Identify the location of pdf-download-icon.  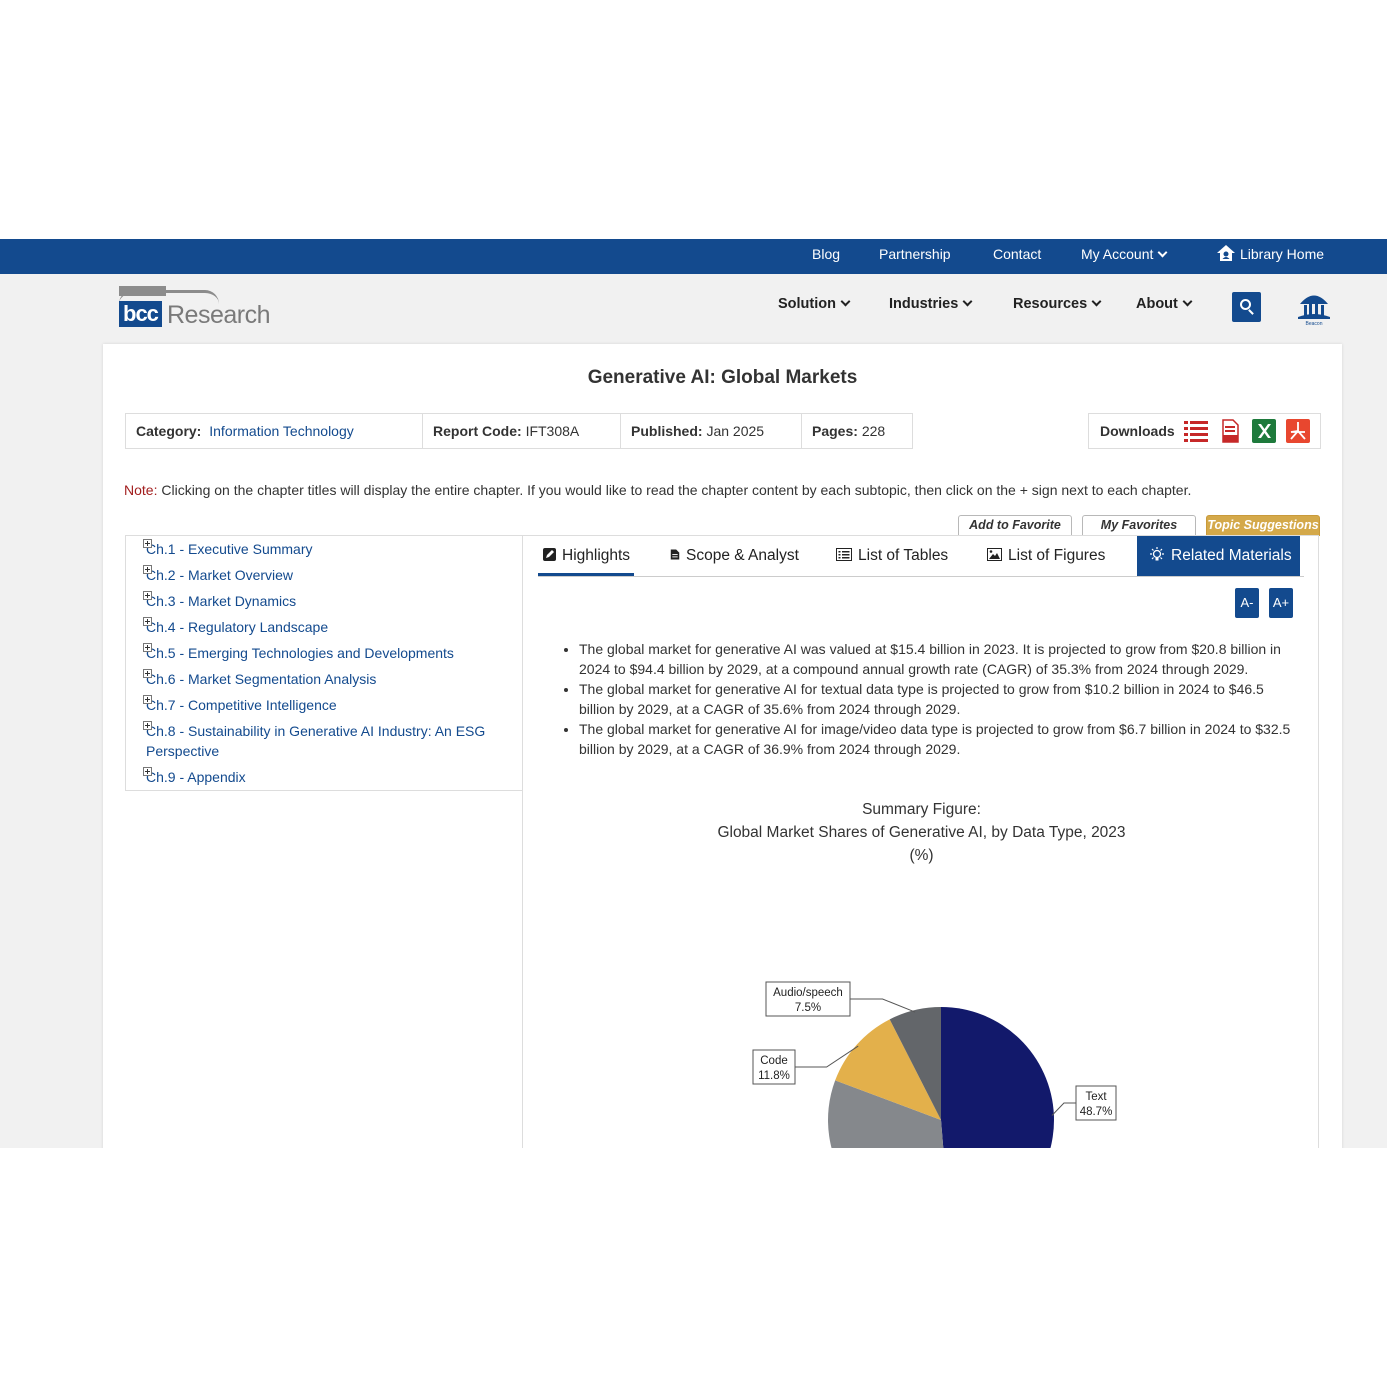
(1298, 431).